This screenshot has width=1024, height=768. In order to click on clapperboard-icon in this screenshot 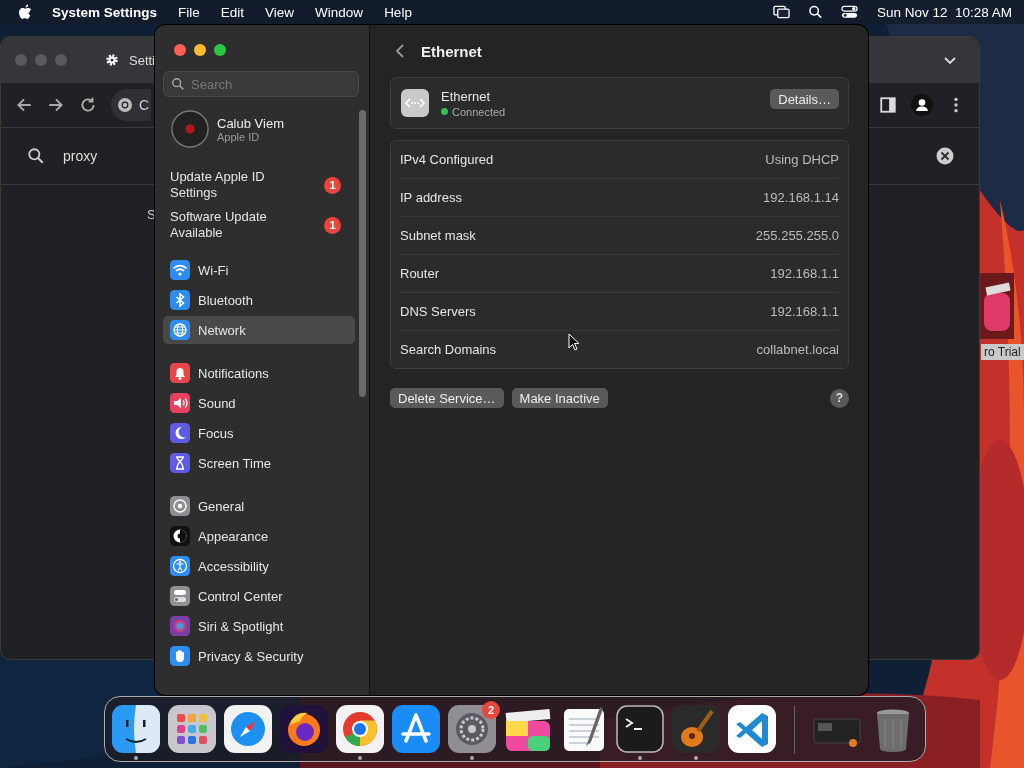, I will do `click(997, 306)`.